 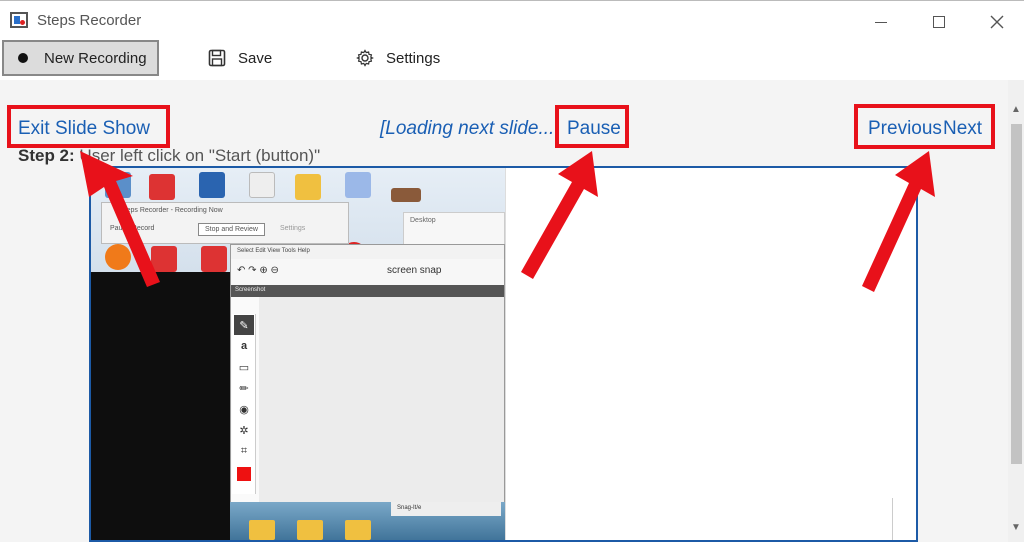 What do you see at coordinates (244, 325) in the screenshot?
I see `brush-tool-icon: ✎` at bounding box center [244, 325].